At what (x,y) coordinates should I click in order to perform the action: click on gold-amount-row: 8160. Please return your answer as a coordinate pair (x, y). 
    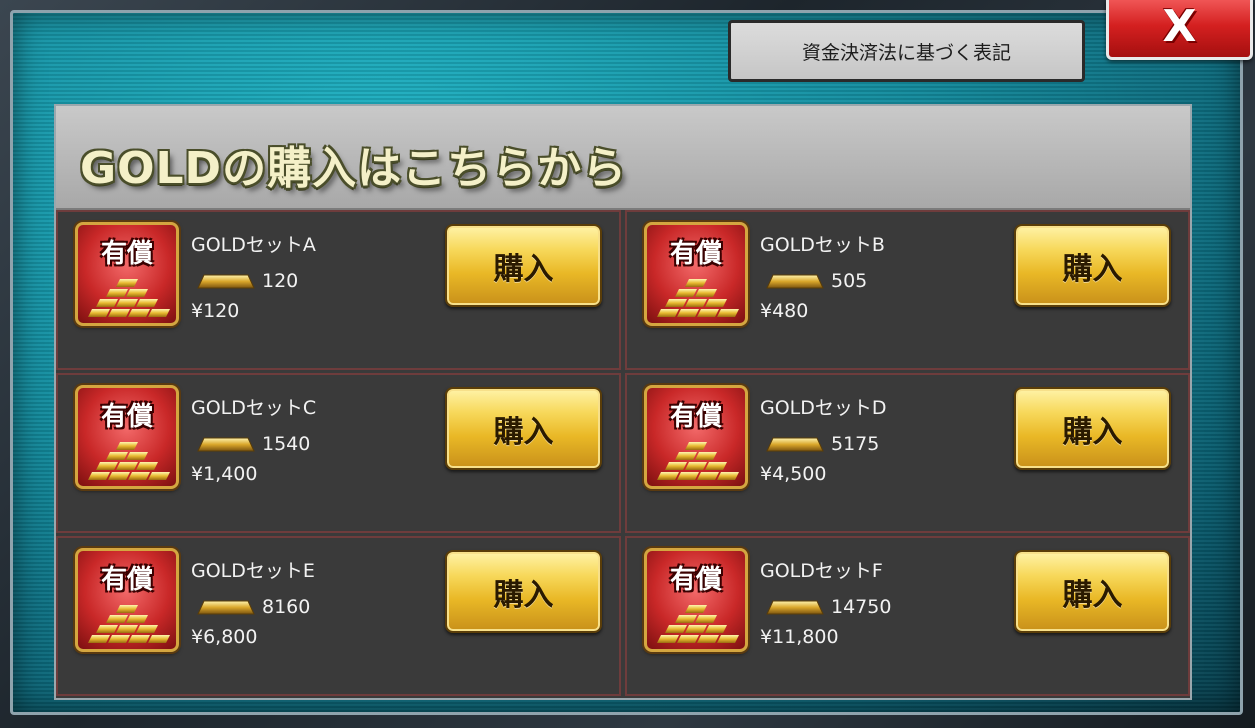
    Looking at the image, I should click on (253, 607).